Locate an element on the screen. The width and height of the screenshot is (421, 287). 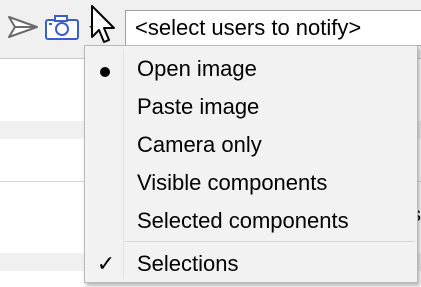
menu-item-selected-components: Selected components is located at coordinates (251, 221).